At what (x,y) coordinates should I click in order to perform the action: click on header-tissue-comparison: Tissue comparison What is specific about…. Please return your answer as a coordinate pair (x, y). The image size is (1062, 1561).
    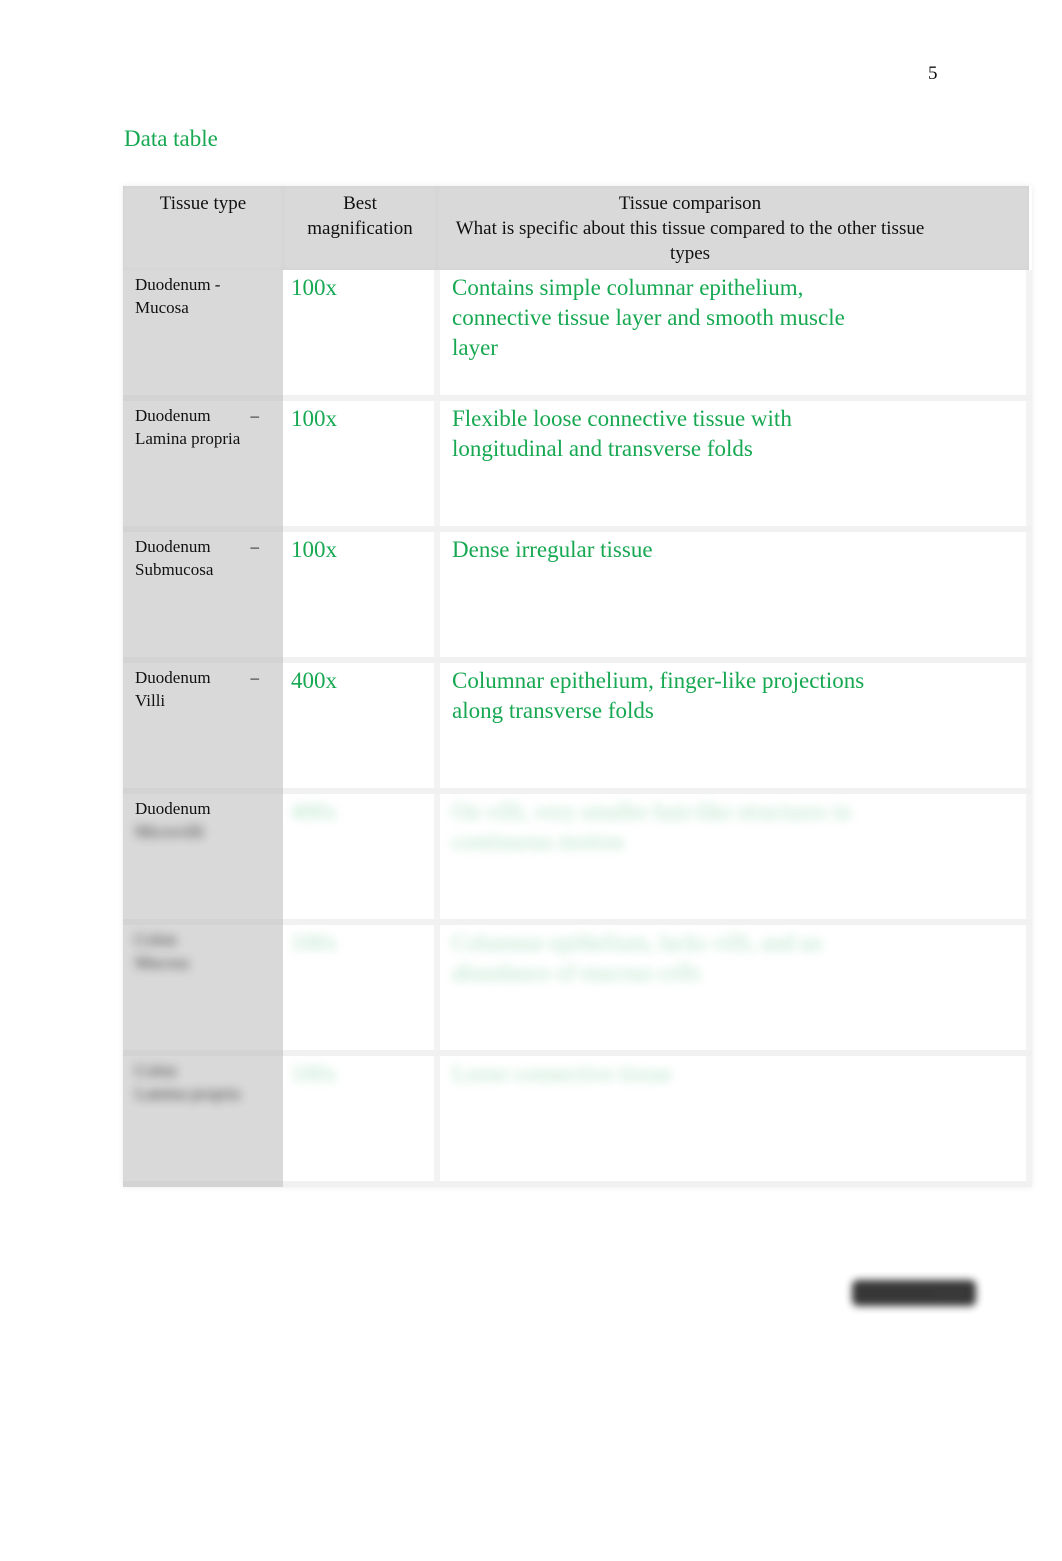
    Looking at the image, I should click on (733, 228).